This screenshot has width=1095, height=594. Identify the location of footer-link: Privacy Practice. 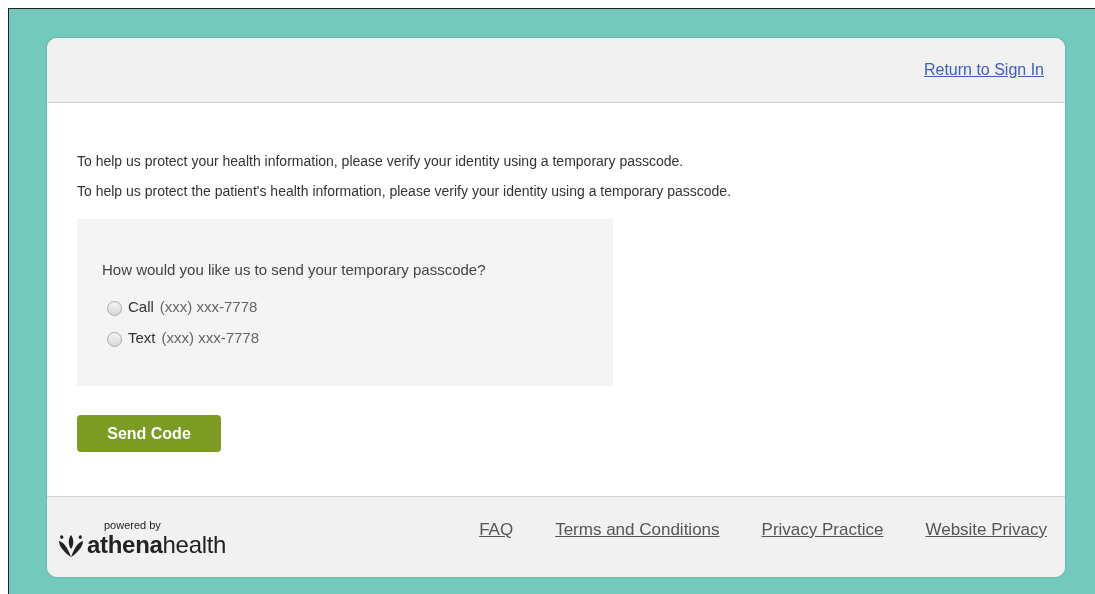
(822, 530).